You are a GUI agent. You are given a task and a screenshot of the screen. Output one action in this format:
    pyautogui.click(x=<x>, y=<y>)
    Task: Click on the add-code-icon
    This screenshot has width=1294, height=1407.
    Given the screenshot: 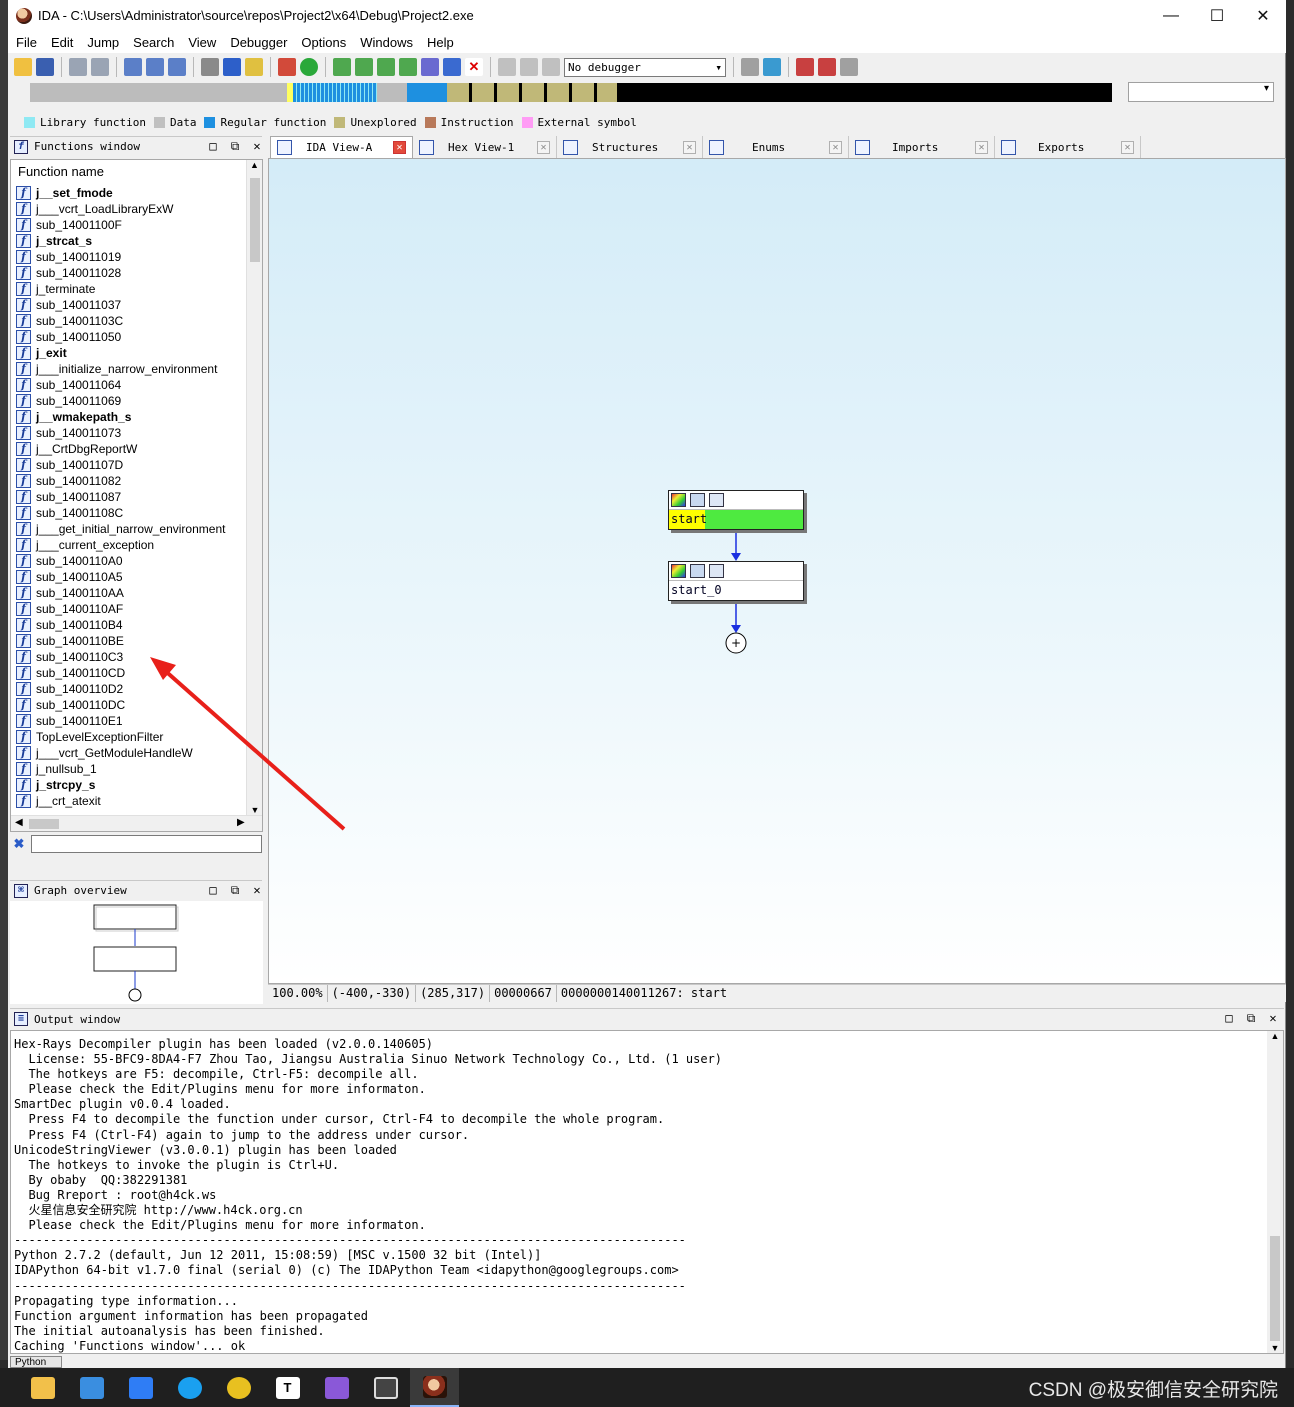 What is the action you would take?
    pyautogui.click(x=342, y=67)
    